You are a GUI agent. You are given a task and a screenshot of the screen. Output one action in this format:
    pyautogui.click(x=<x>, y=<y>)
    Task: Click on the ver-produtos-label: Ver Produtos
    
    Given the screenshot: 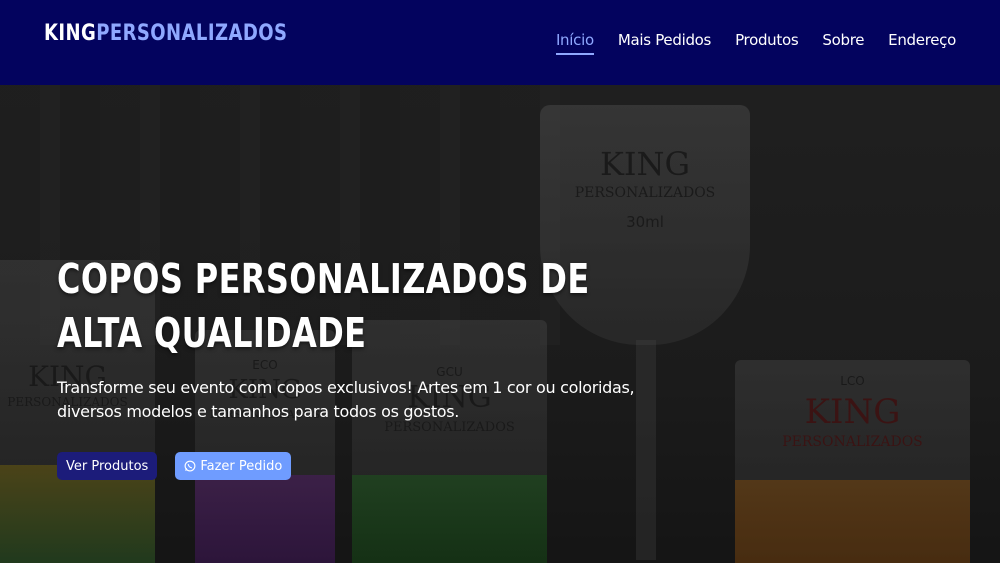 What is the action you would take?
    pyautogui.click(x=107, y=466)
    